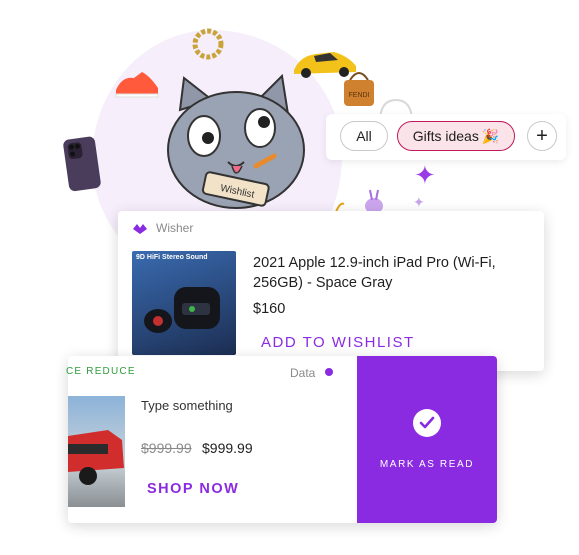 The height and width of the screenshot is (555, 579). What do you see at coordinates (427, 423) in the screenshot?
I see `check-circle-icon` at bounding box center [427, 423].